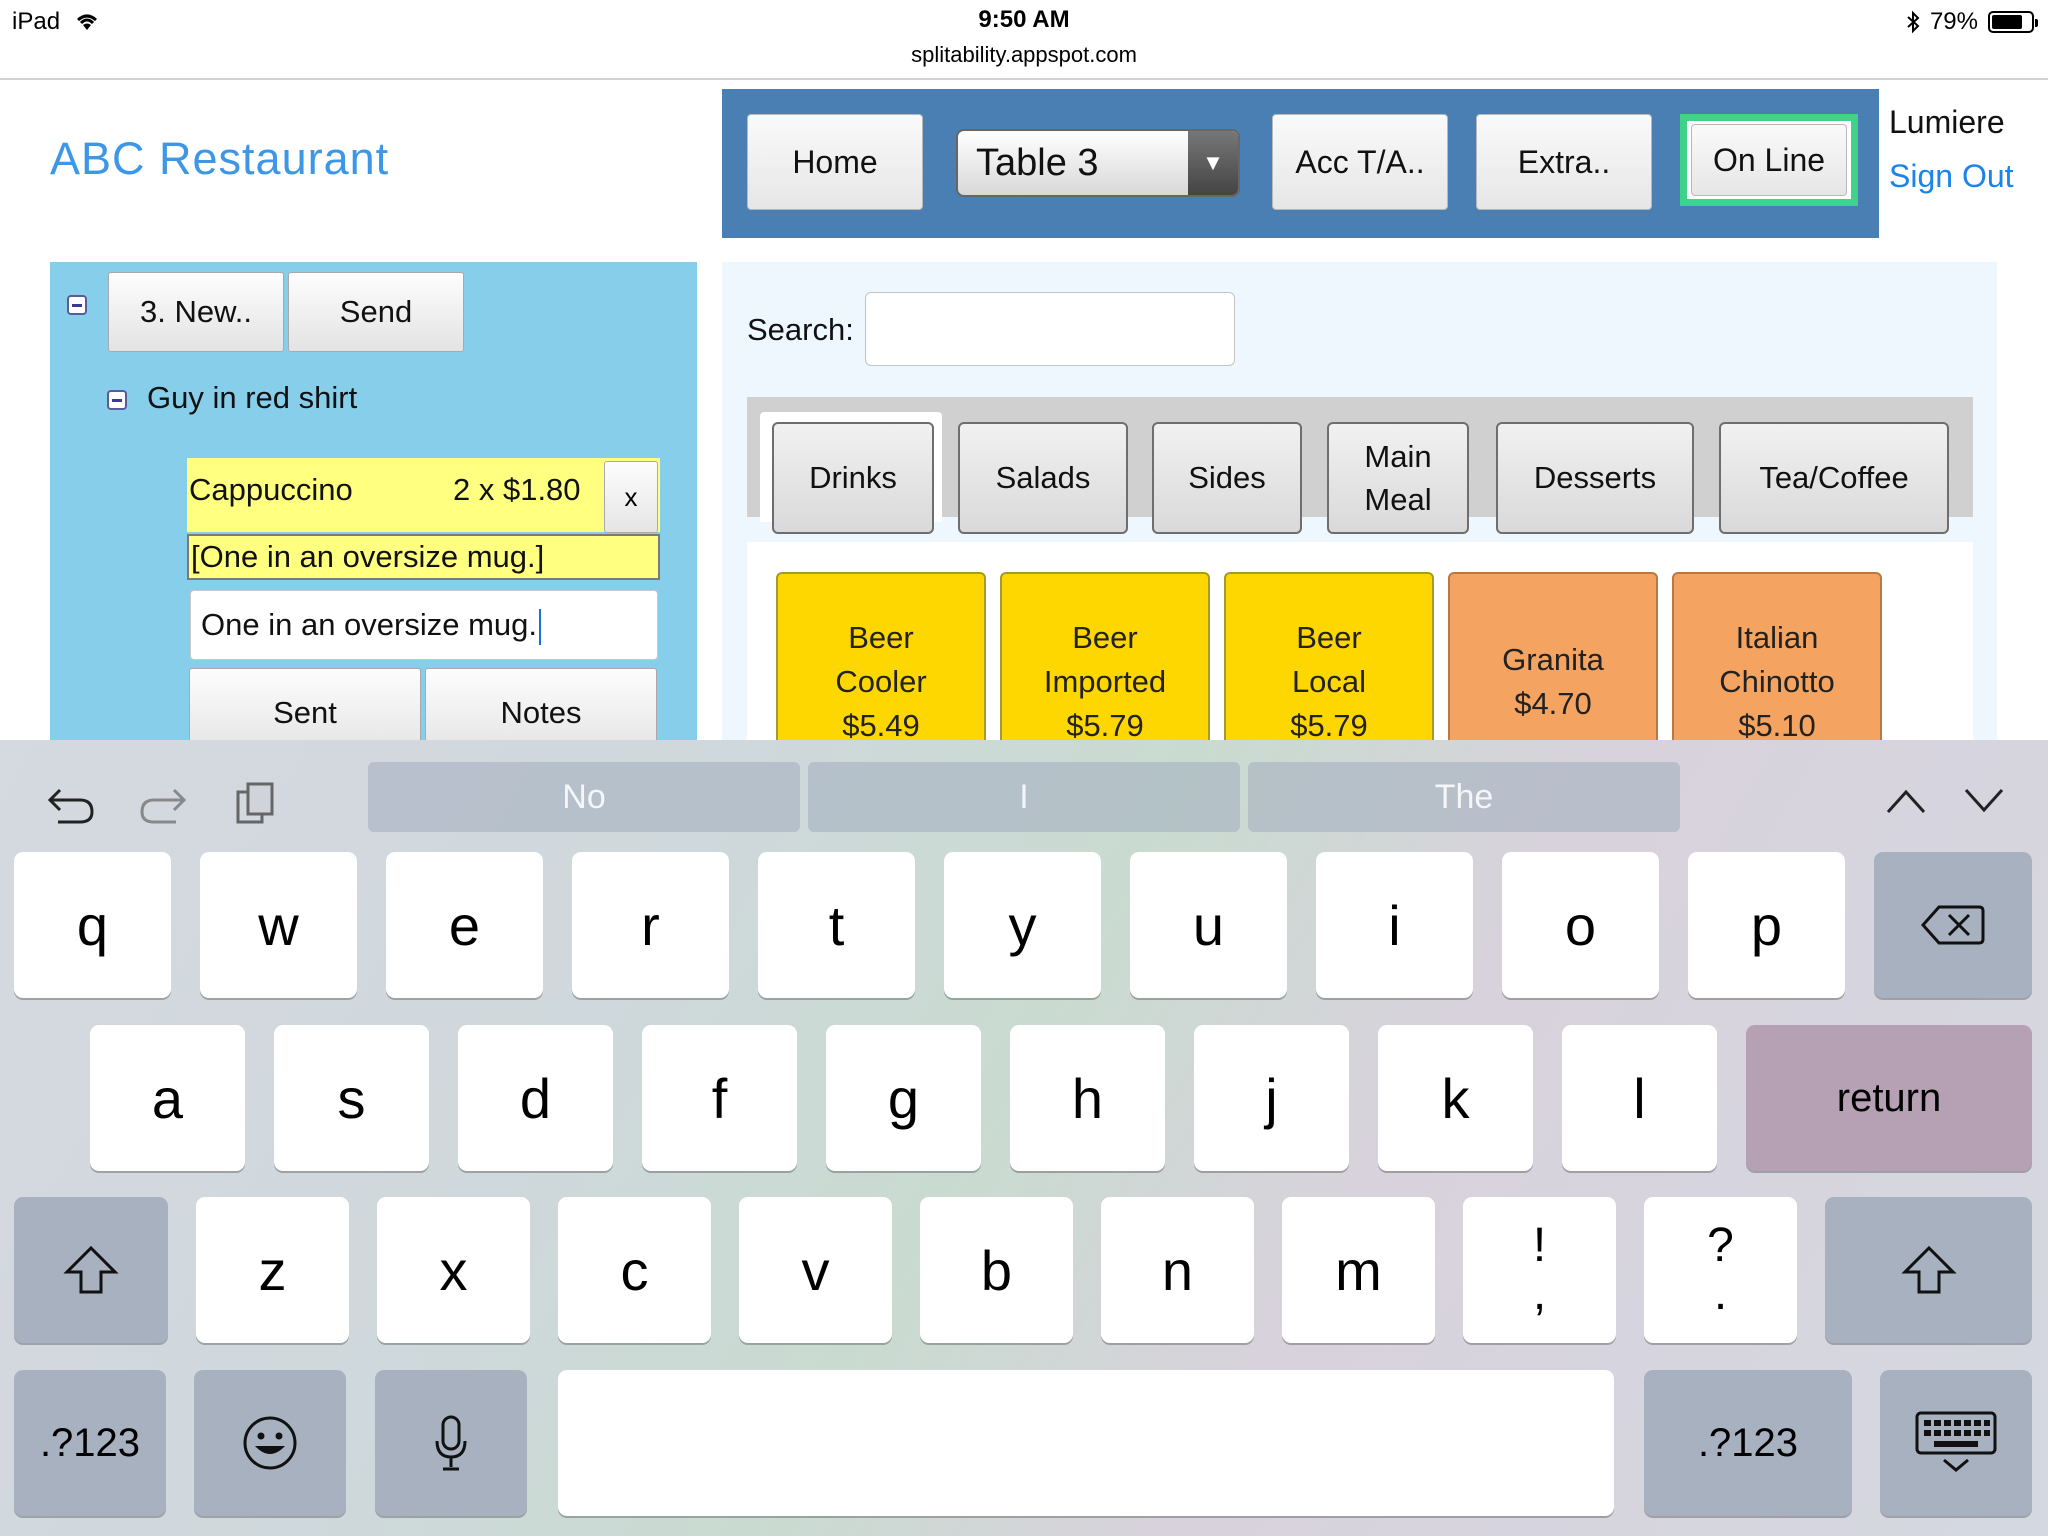  I want to click on key-y: y, so click(1022, 925).